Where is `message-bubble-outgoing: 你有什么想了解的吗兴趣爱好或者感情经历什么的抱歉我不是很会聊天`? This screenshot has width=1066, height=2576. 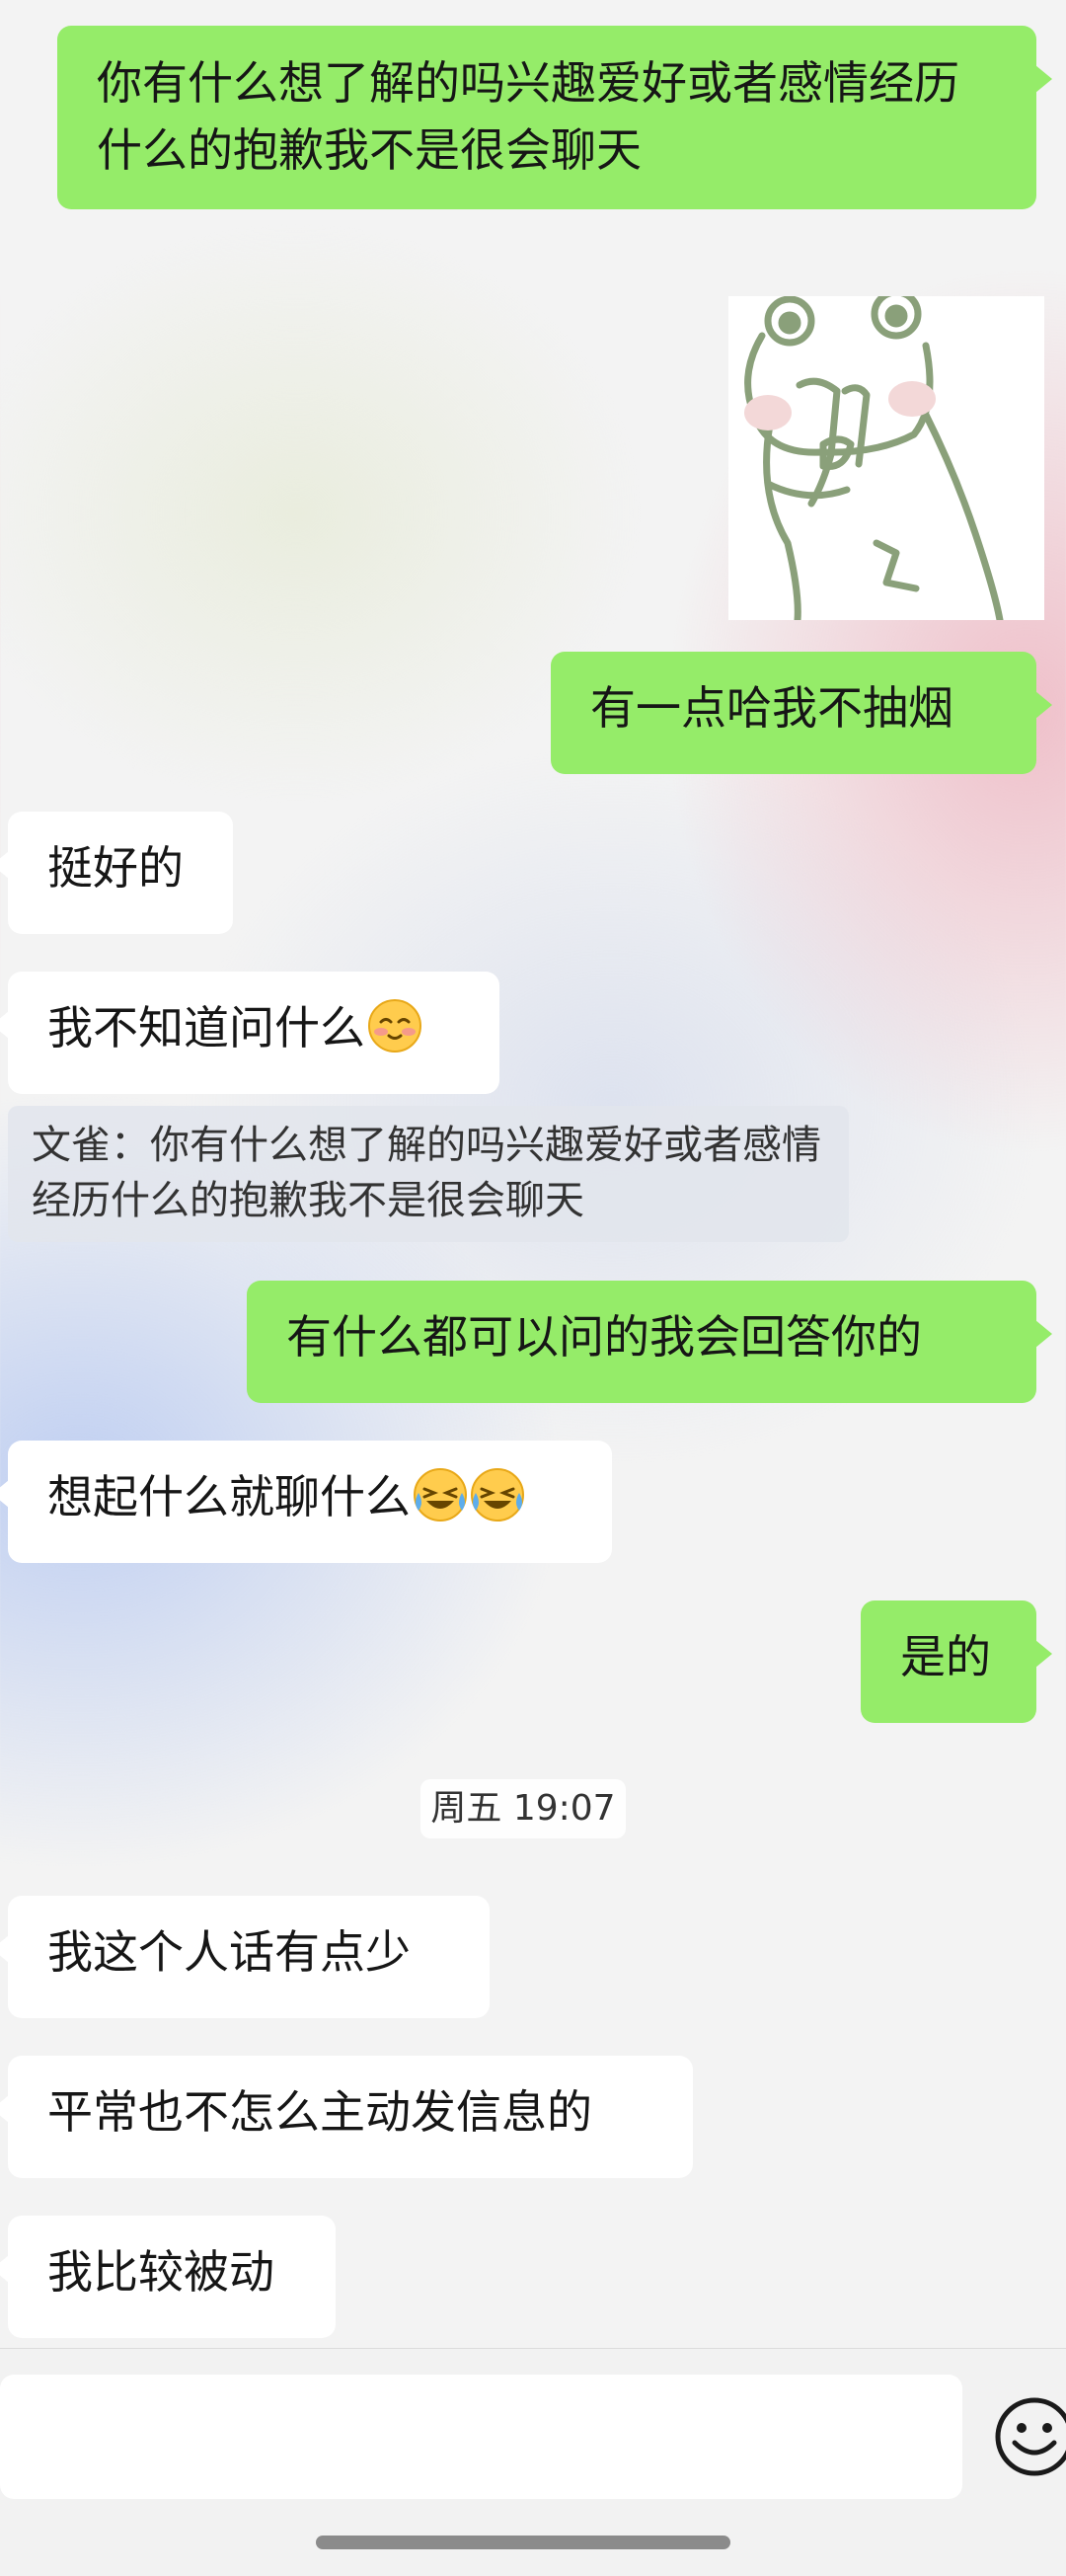 message-bubble-outgoing: 你有什么想了解的吗兴趣爱好或者感情经历什么的抱歉我不是很会聊天 is located at coordinates (554, 117).